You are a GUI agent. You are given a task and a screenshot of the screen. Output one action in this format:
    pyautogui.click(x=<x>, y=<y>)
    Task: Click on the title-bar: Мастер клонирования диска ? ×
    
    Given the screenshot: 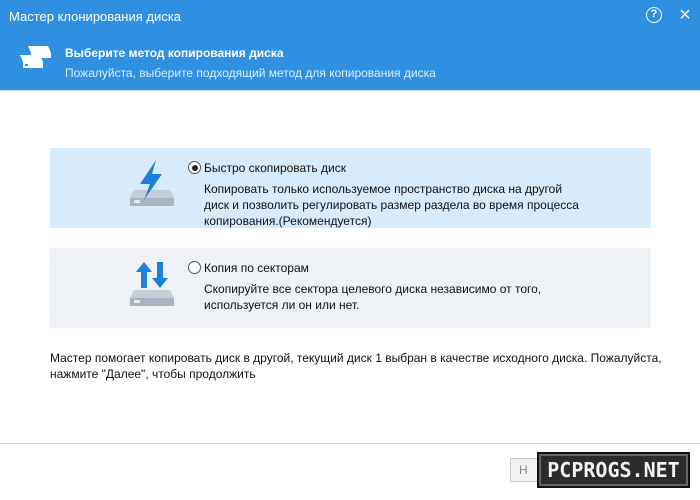 What is the action you would take?
    pyautogui.click(x=350, y=16)
    